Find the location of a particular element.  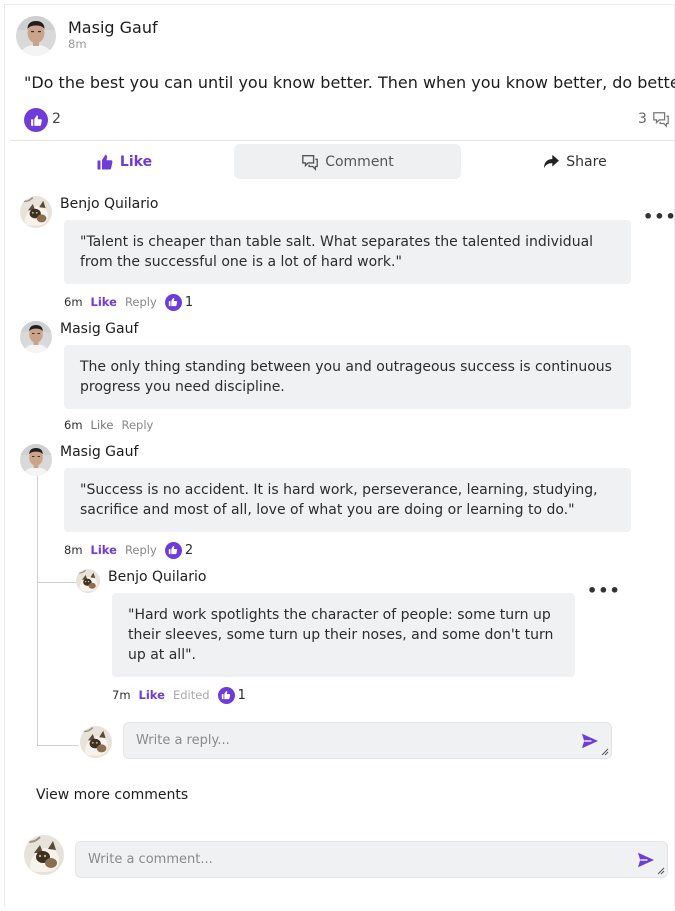

reply-input-box is located at coordinates (367, 740).